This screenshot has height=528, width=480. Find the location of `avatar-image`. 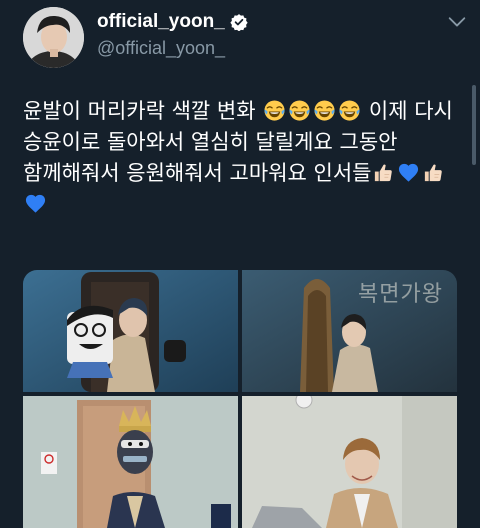

avatar-image is located at coordinates (53, 37).